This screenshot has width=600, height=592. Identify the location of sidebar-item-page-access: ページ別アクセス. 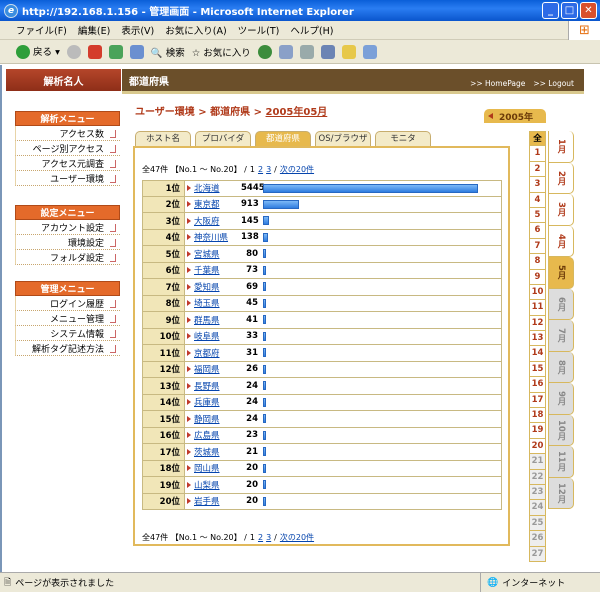
(67, 148).